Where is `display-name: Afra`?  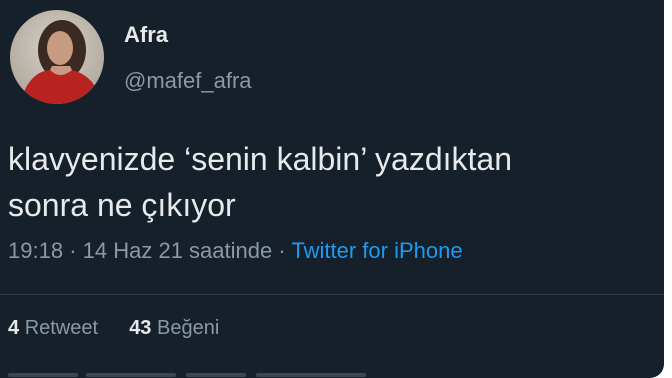
display-name: Afra is located at coordinates (146, 35).